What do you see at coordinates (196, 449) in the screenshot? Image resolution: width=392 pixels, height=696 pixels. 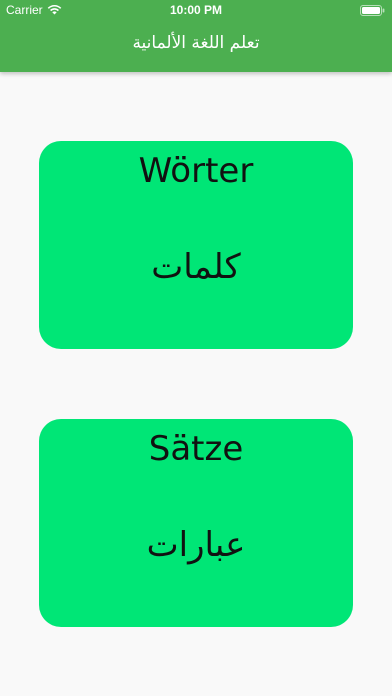 I see `sentences-german-label: Sätze` at bounding box center [196, 449].